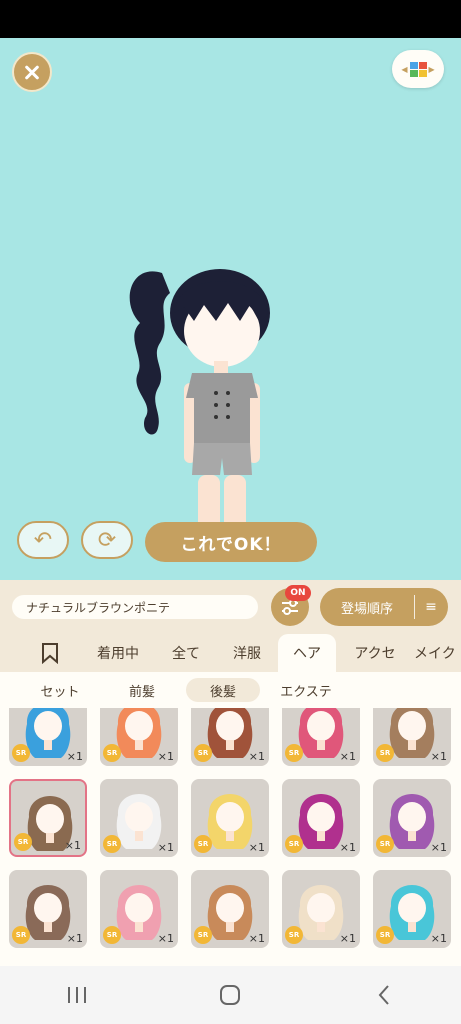  I want to click on arrow-right-icon: ▶, so click(431, 69).